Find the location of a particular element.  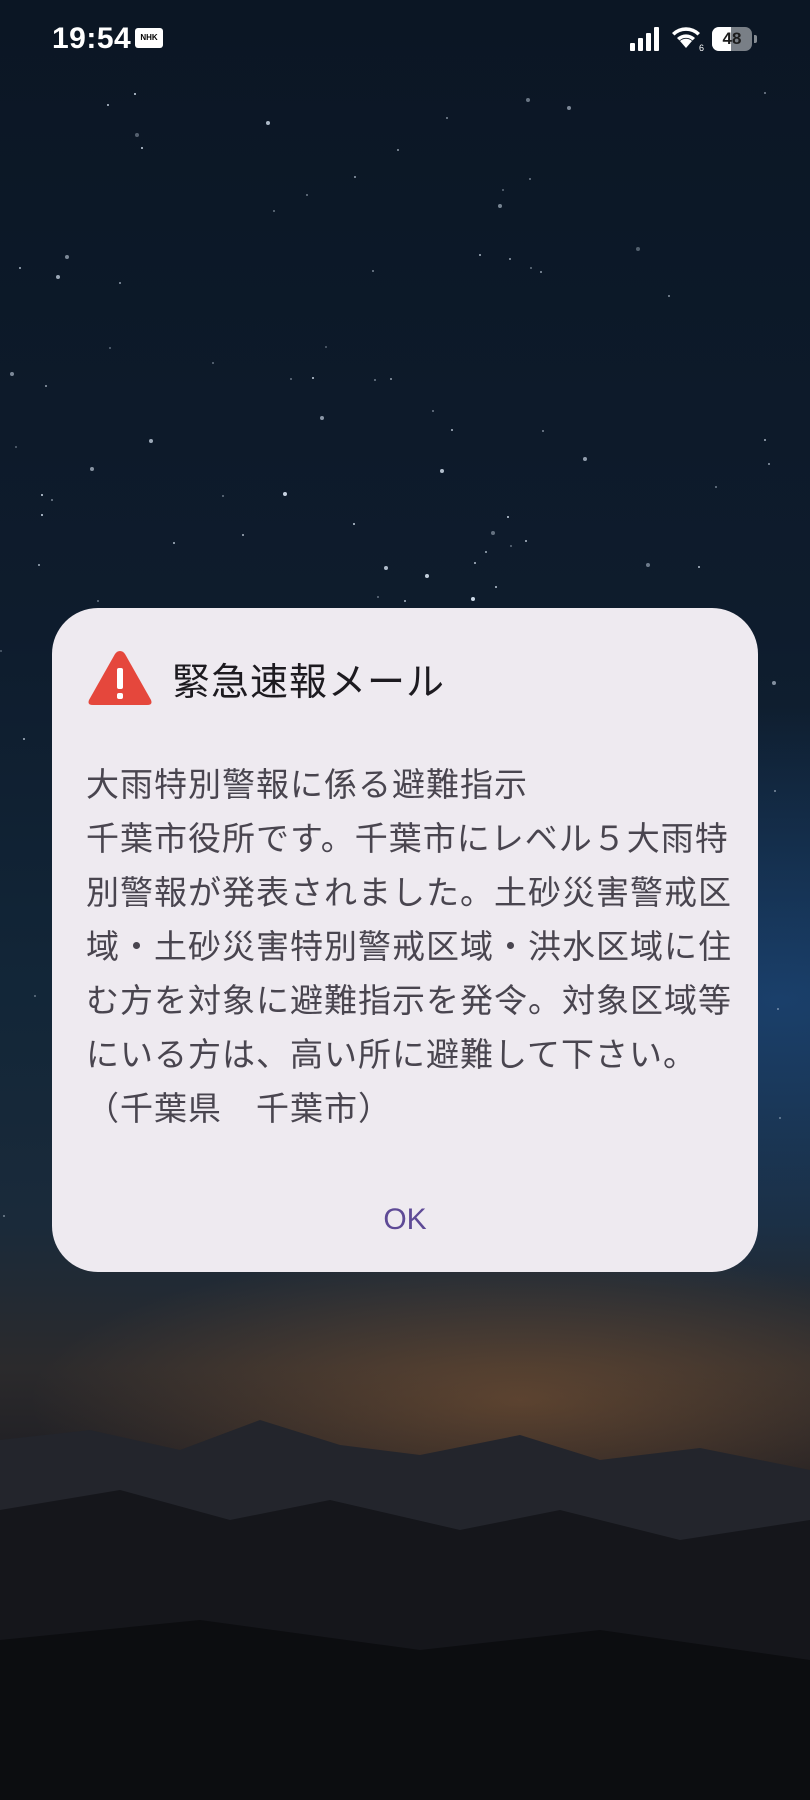

dialog-title: 緊急速報メール is located at coordinates (309, 681).